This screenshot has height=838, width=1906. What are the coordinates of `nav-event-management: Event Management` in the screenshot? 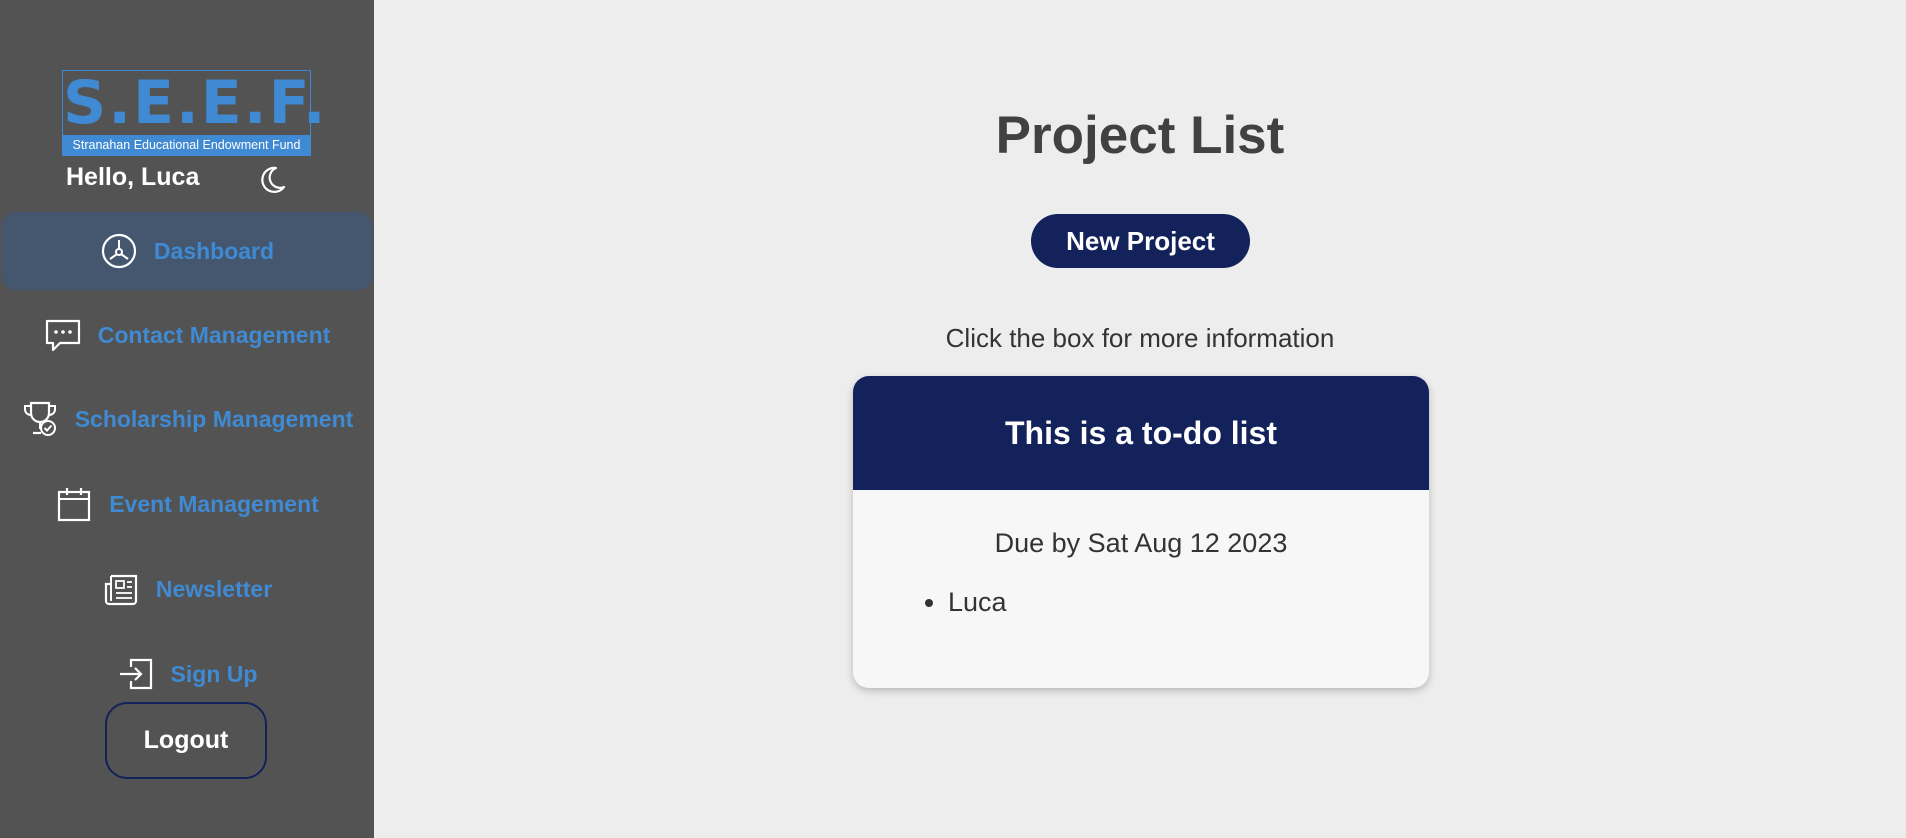 It's located at (187, 504).